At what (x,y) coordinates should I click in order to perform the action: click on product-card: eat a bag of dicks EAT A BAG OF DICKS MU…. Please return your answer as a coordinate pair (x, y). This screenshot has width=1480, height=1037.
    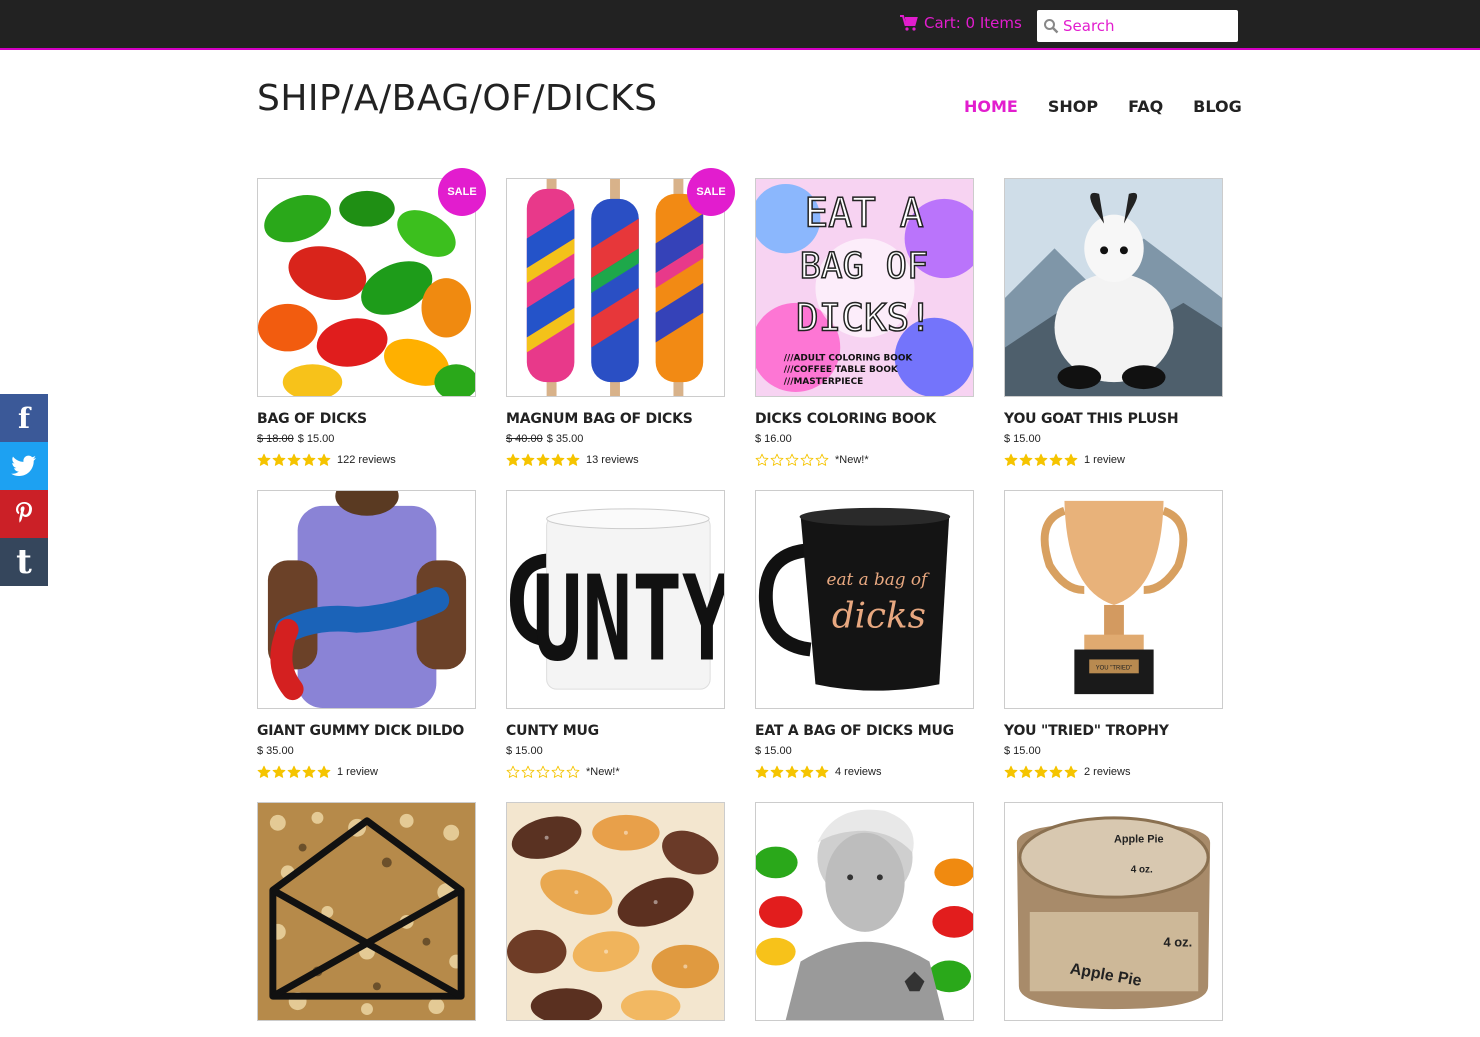
    Looking at the image, I should click on (864, 634).